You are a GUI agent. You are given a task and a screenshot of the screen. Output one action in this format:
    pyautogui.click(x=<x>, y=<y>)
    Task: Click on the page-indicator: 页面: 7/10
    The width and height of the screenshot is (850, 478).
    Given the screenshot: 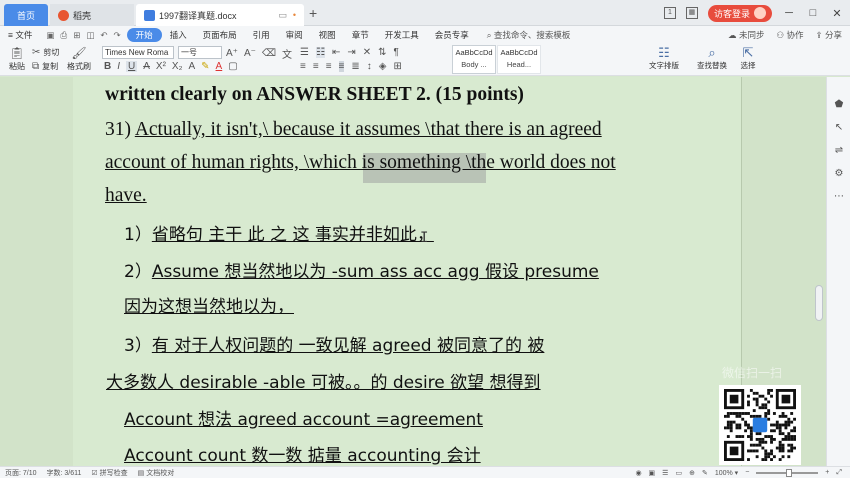 What is the action you would take?
    pyautogui.click(x=21, y=473)
    